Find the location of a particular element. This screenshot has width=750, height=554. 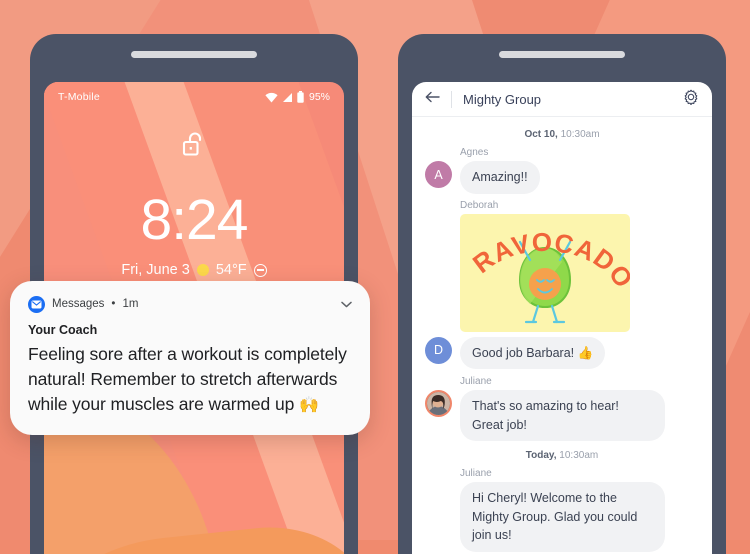

battery-icon is located at coordinates (300, 97).